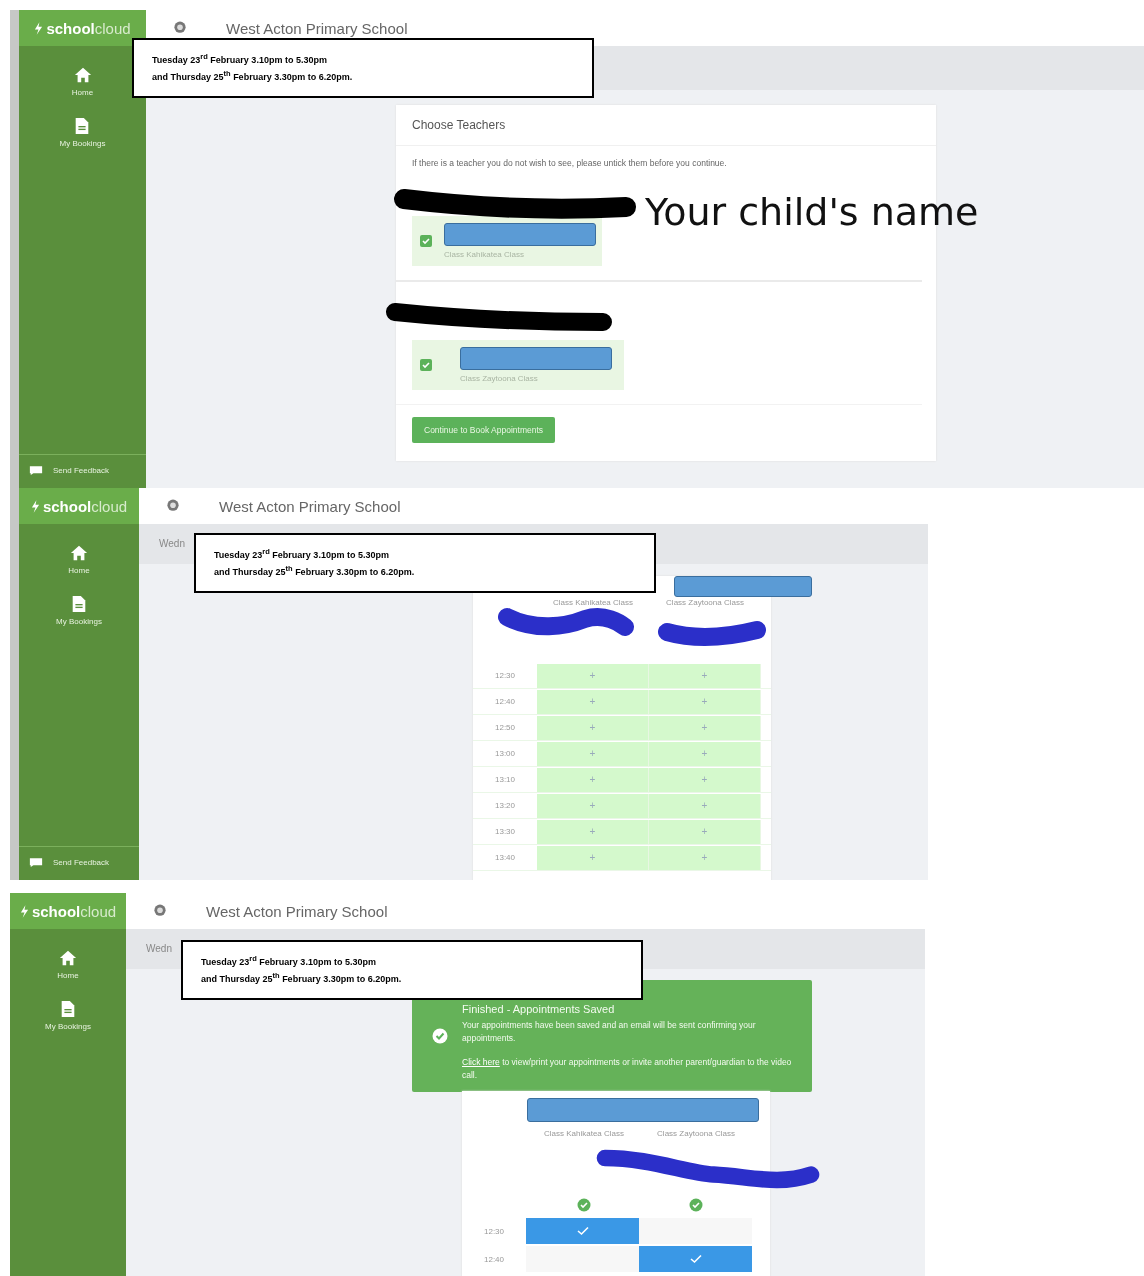 This screenshot has height=1276, width=1144. What do you see at coordinates (539, 1009) in the screenshot?
I see `alert-title: Finished - Appointments Saved` at bounding box center [539, 1009].